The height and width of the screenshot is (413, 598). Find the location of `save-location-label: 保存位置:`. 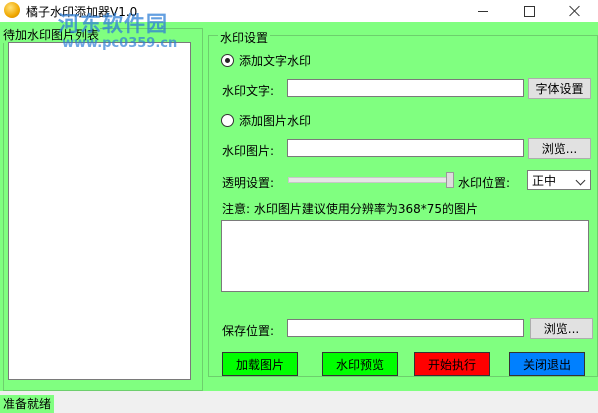

save-location-label: 保存位置: is located at coordinates (248, 331).